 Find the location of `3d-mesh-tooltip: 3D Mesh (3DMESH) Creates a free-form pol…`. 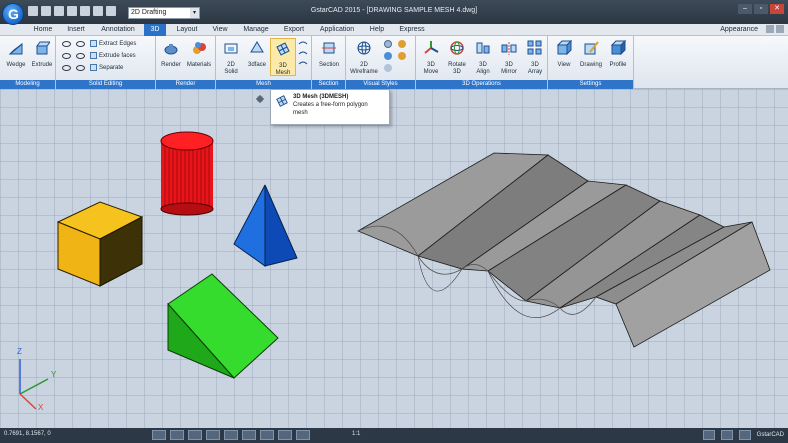

3d-mesh-tooltip: 3D Mesh (3DMESH) Creates a free-form pol… is located at coordinates (330, 107).